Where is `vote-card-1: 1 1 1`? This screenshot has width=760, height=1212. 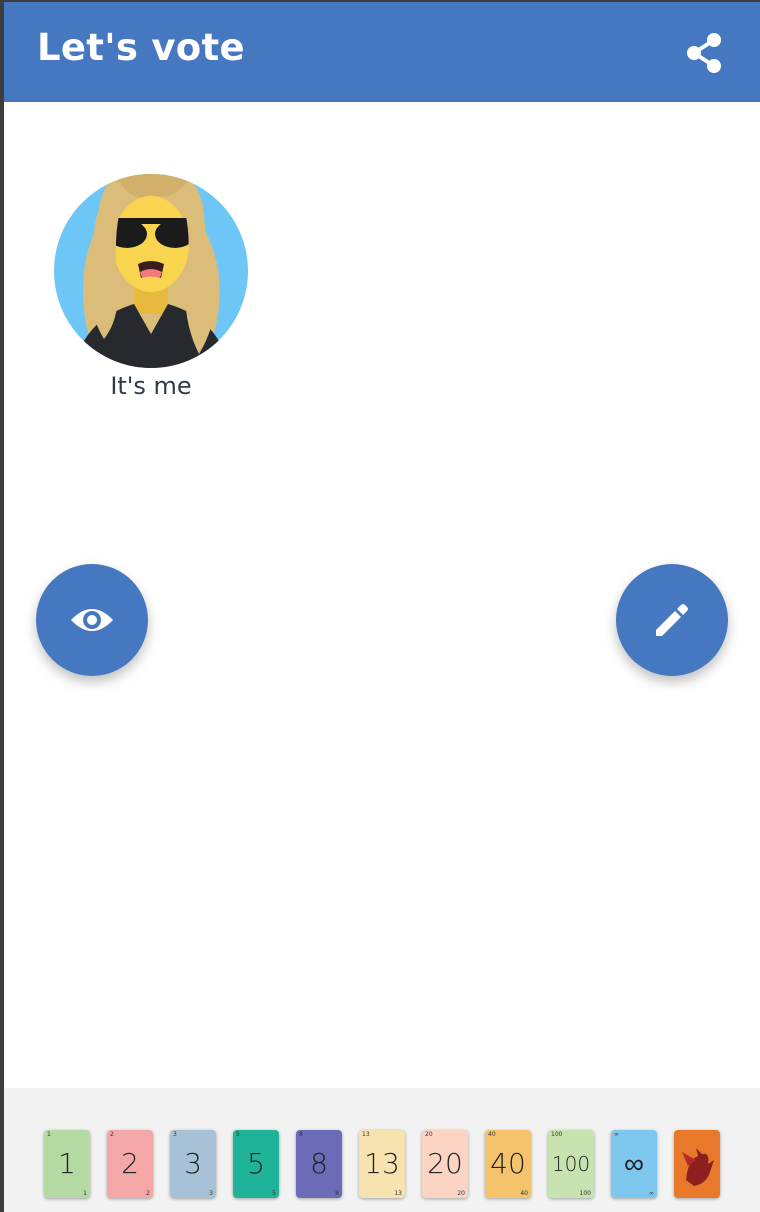 vote-card-1: 1 1 1 is located at coordinates (67, 1164).